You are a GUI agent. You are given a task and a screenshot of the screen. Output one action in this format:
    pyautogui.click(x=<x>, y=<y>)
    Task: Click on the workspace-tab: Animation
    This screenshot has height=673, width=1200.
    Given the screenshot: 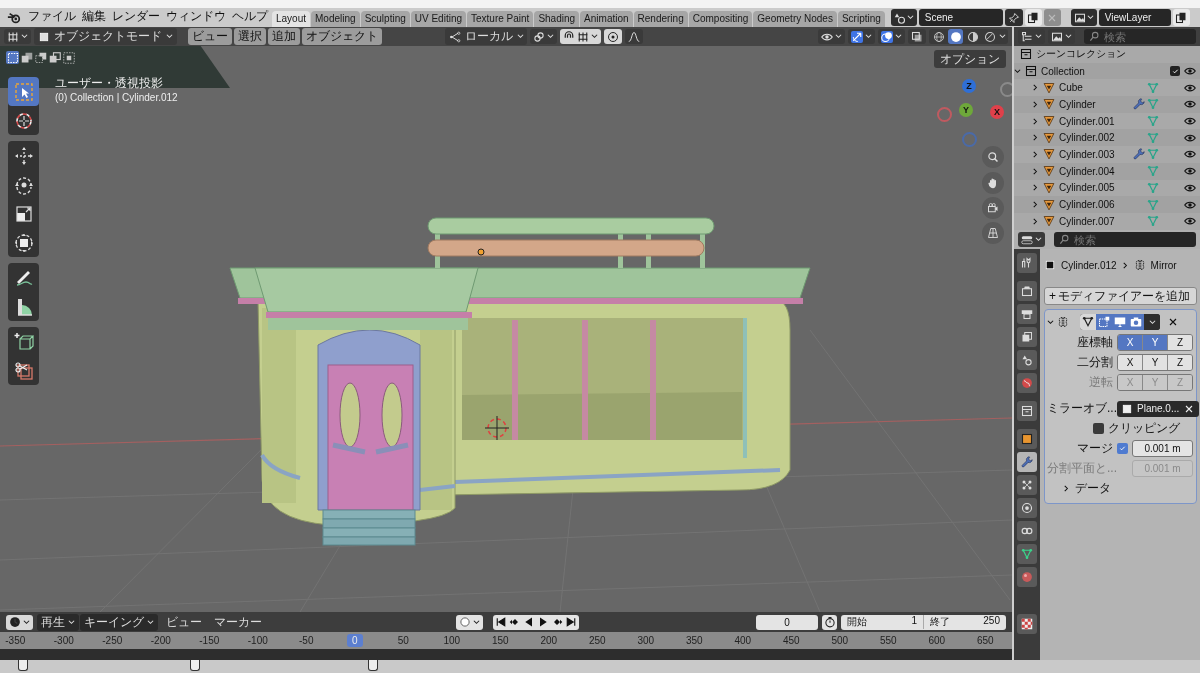 What is the action you would take?
    pyautogui.click(x=606, y=19)
    